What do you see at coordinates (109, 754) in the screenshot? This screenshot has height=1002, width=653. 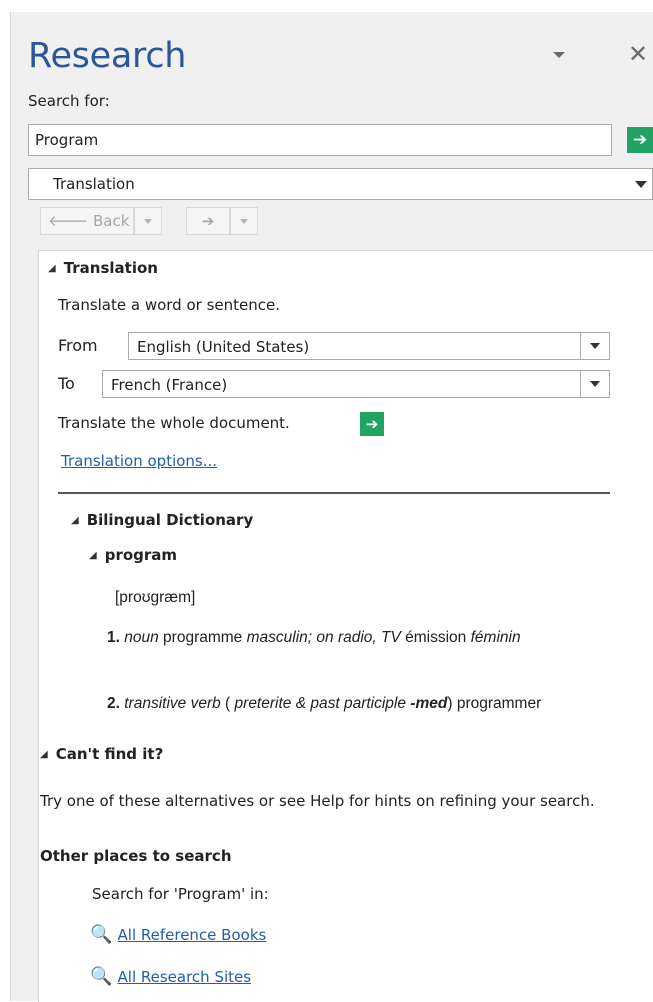 I see `cant-find-heading: Can't find it?` at bounding box center [109, 754].